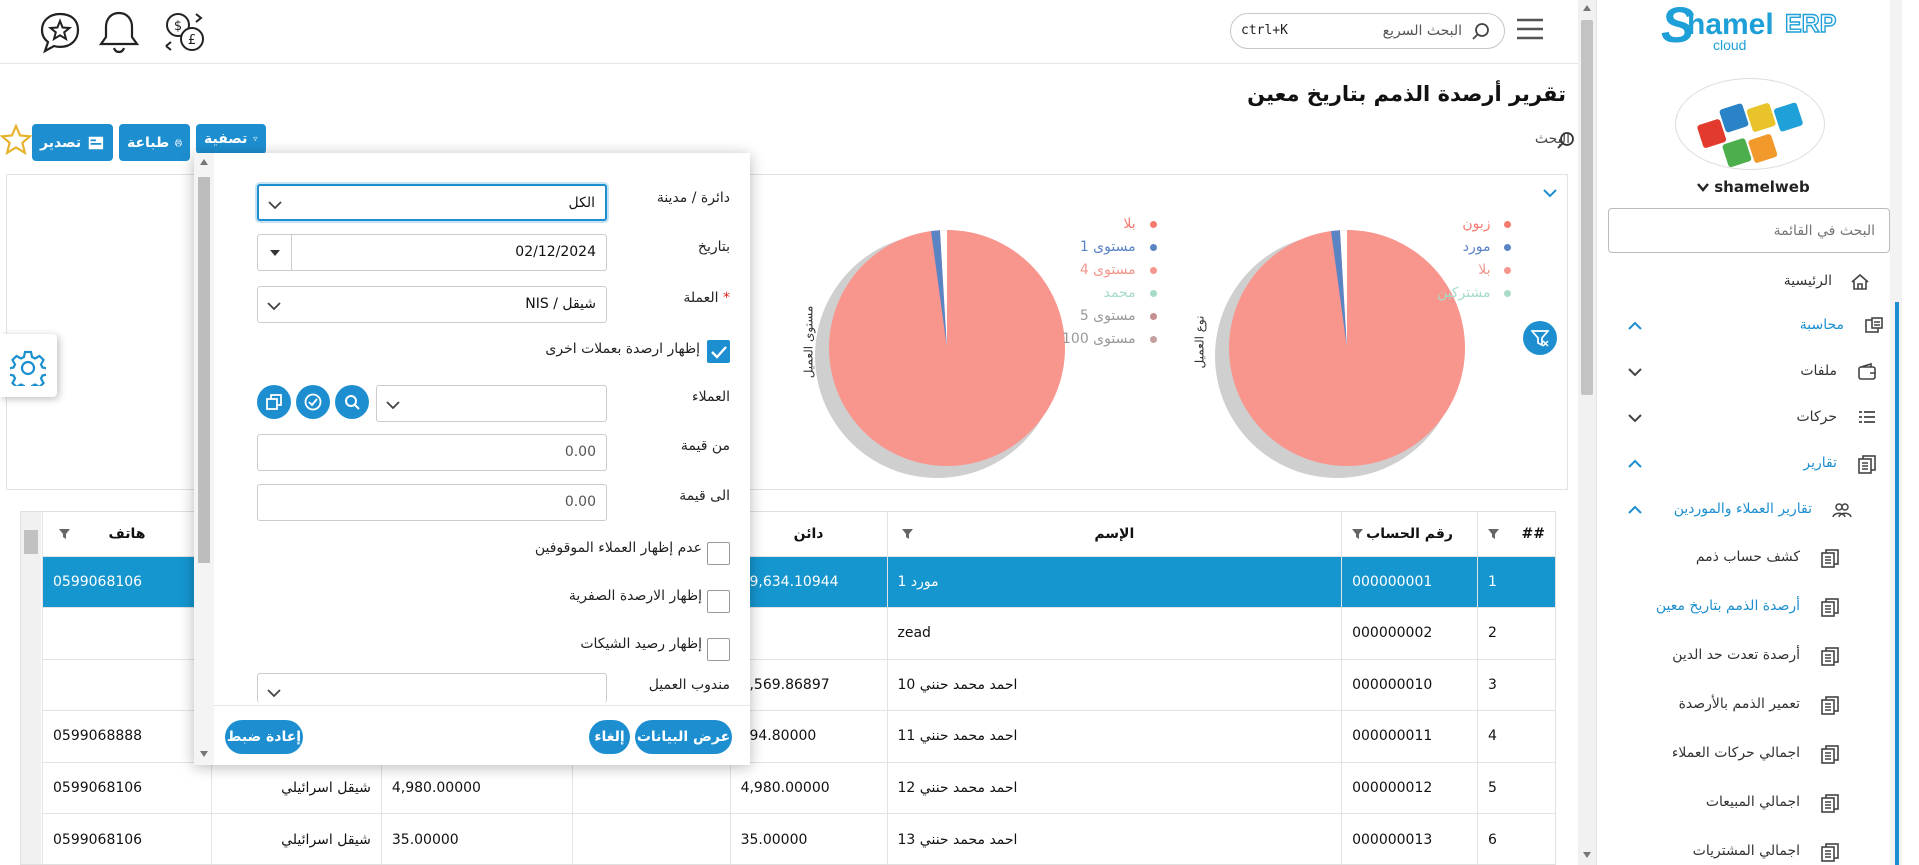 Image resolution: width=1919 pixels, height=865 pixels. What do you see at coordinates (1340, 353) in the screenshot?
I see `customer-type-pie-chart` at bounding box center [1340, 353].